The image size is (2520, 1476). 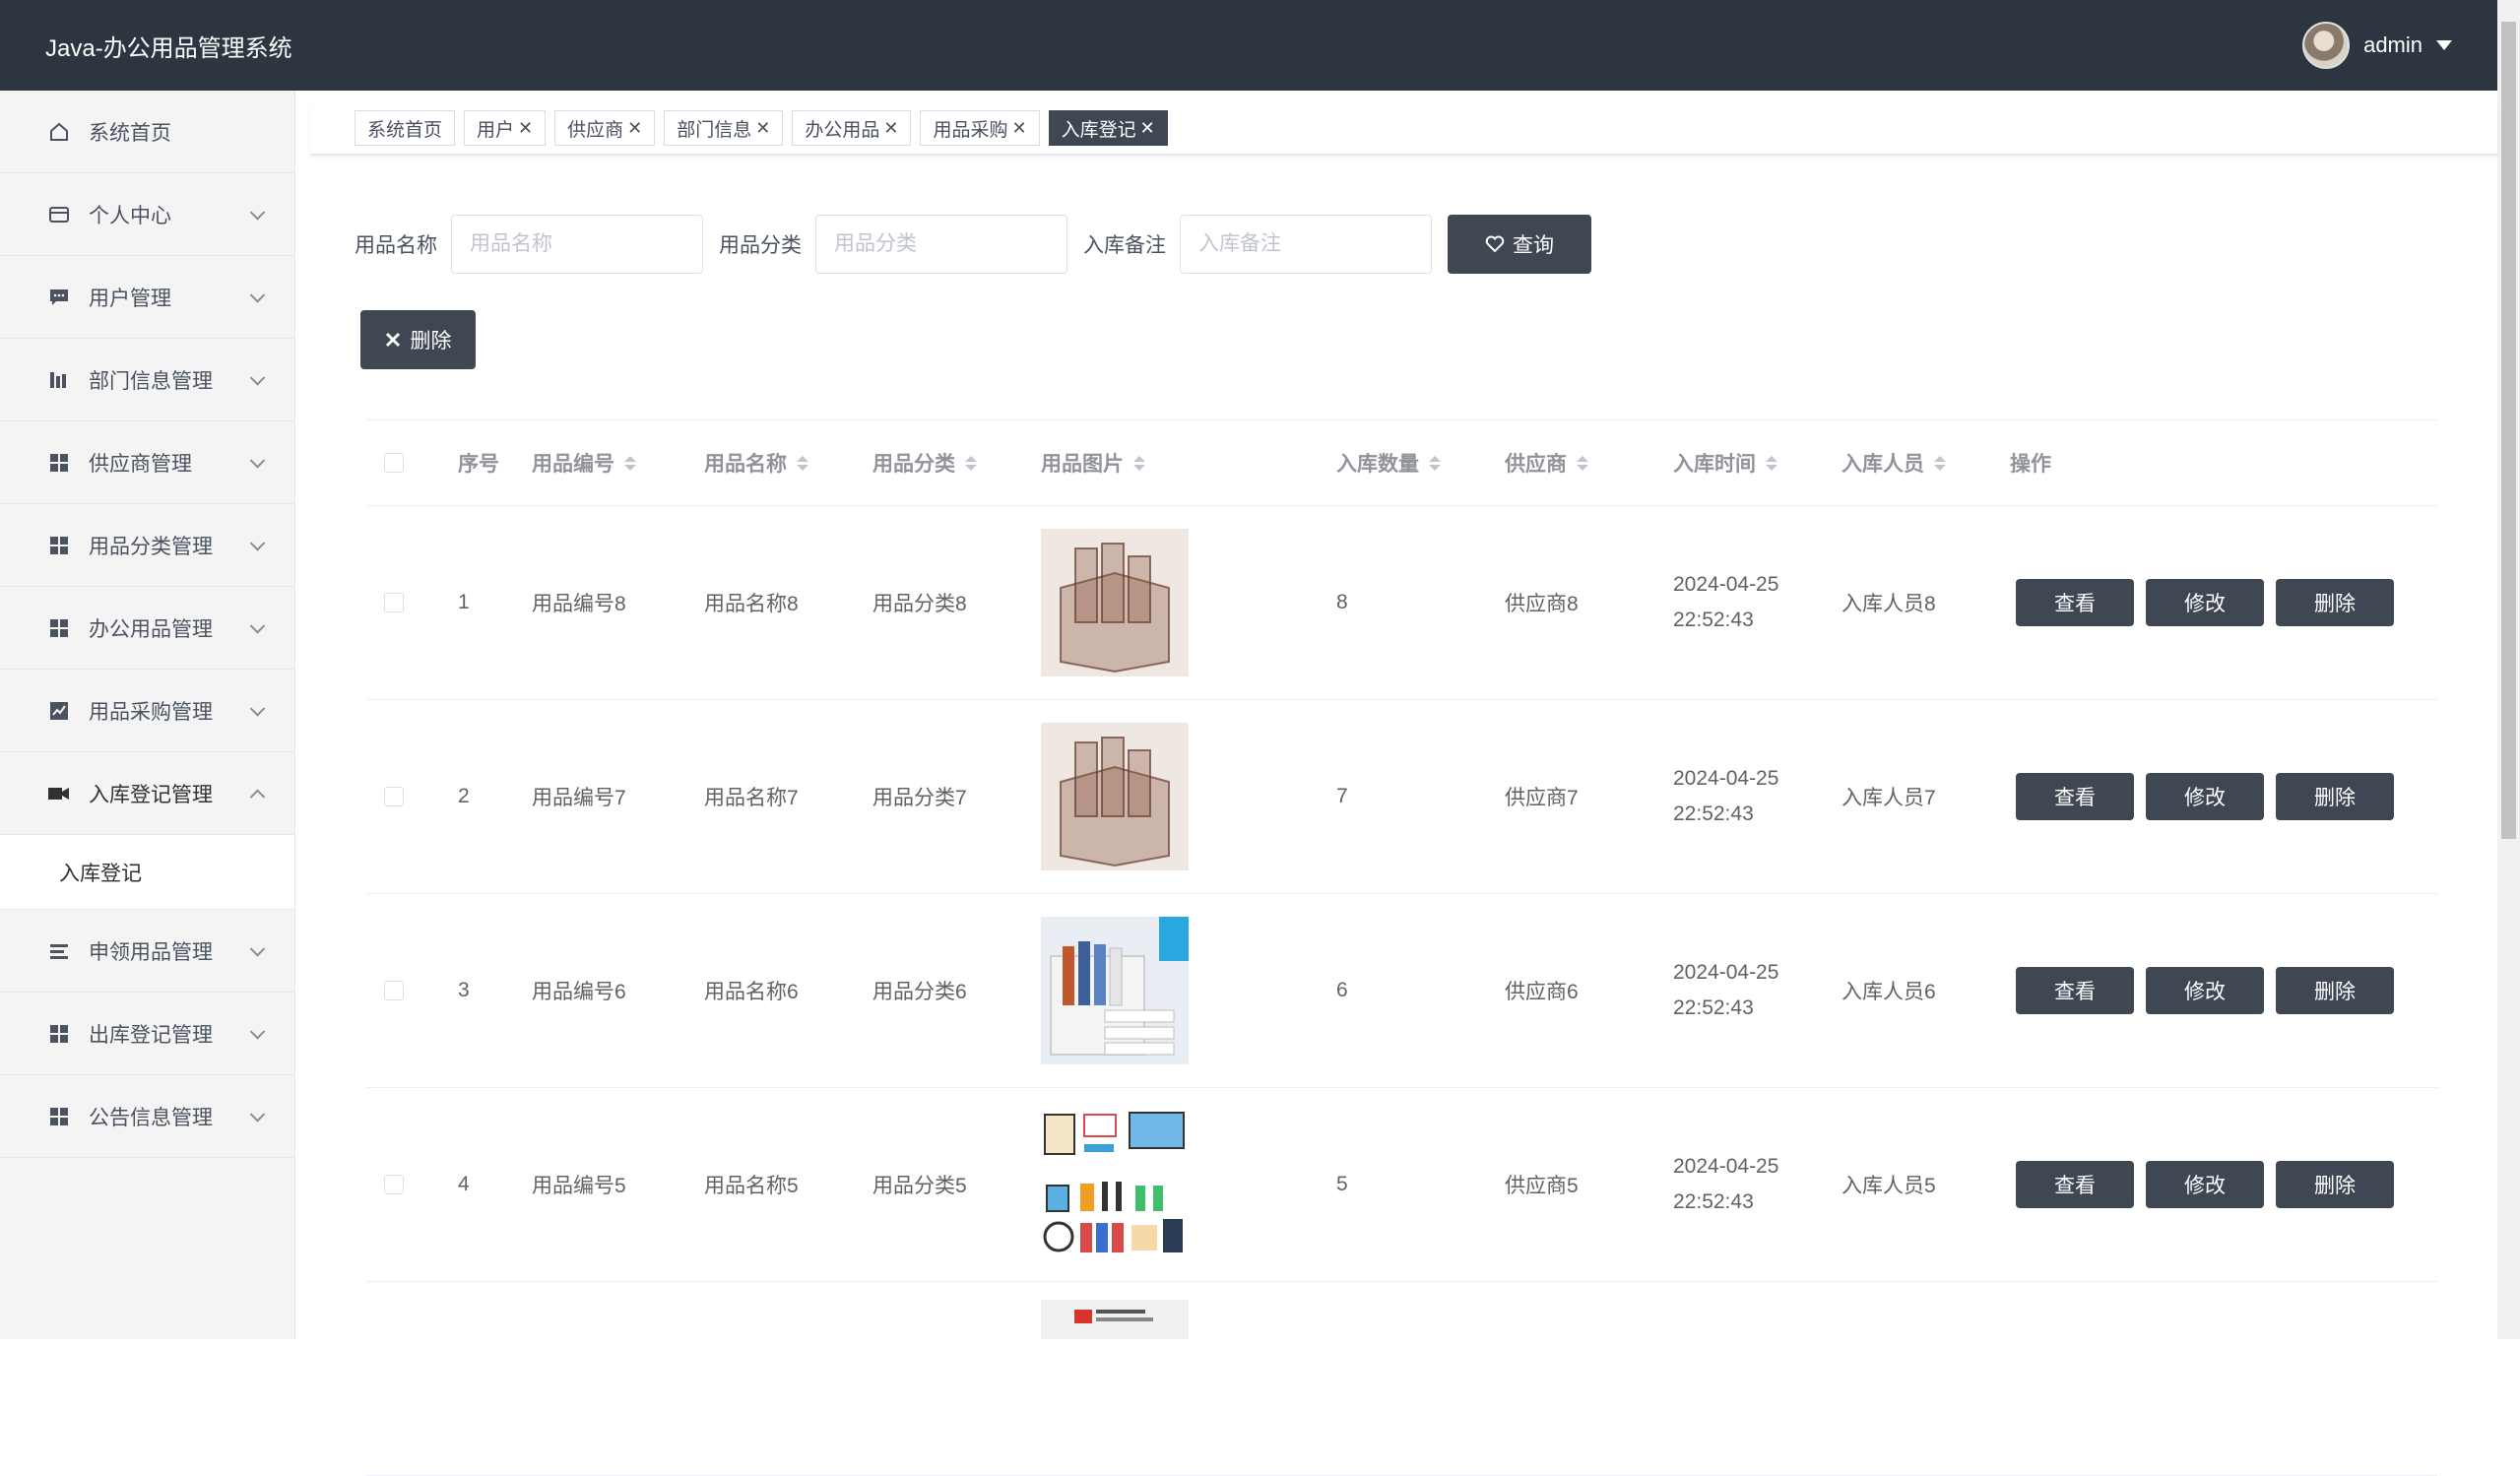 I want to click on header-time: 入库时间, so click(x=1725, y=462).